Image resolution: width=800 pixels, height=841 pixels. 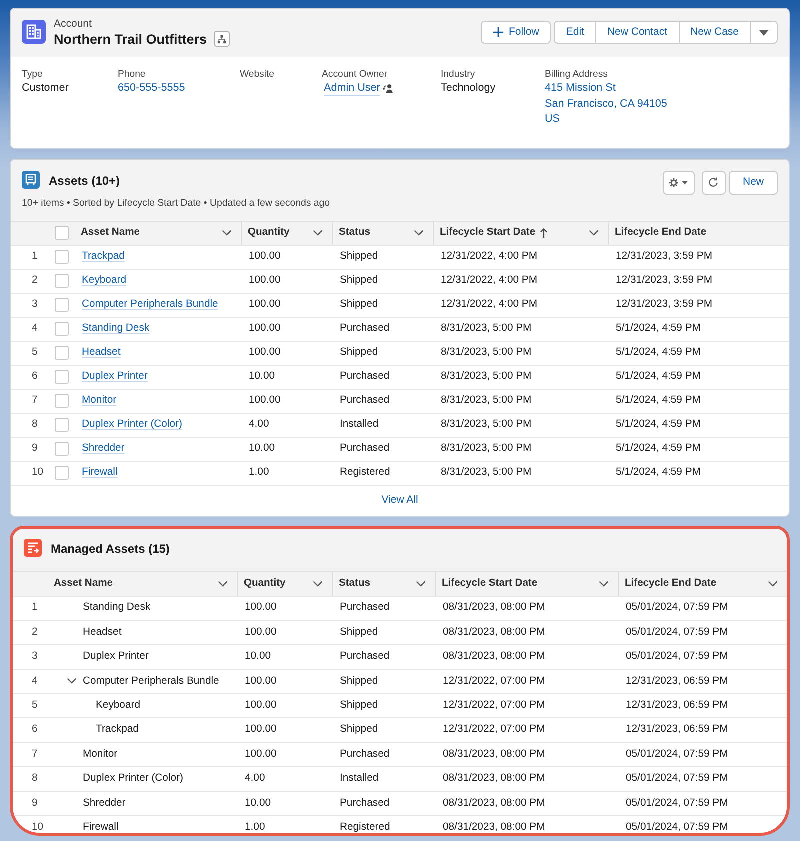 I want to click on field-link: 415 Mission St, so click(x=580, y=88).